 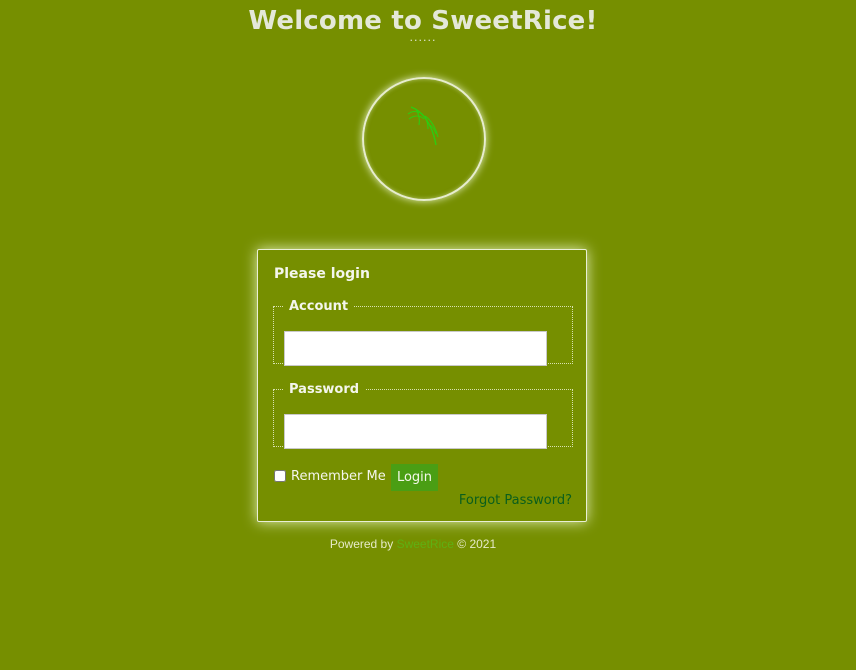 What do you see at coordinates (280, 475) in the screenshot?
I see `remember-me-checkbox` at bounding box center [280, 475].